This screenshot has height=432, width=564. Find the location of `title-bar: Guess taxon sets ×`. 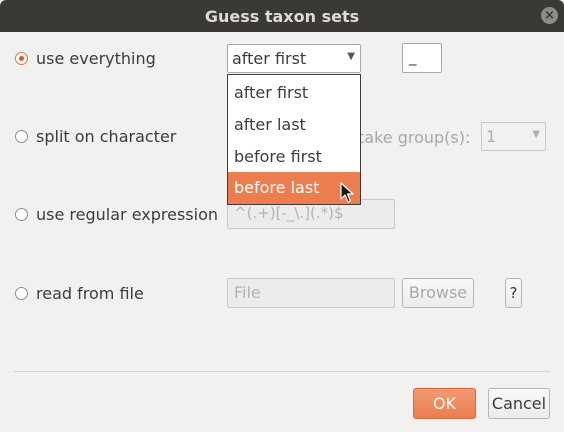

title-bar: Guess taxon sets × is located at coordinates (282, 16).